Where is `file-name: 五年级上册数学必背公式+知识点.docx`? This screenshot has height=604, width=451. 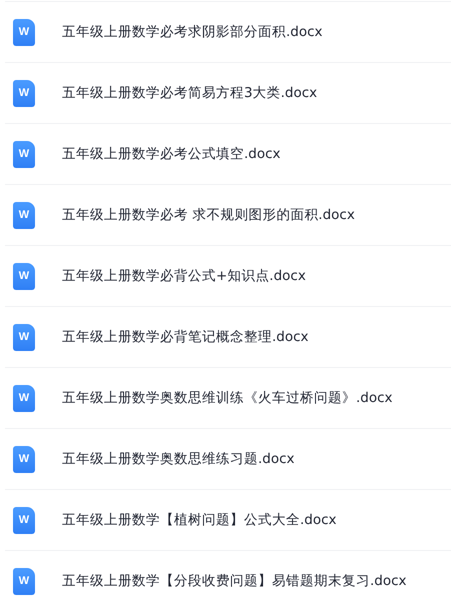 file-name: 五年级上册数学必背公式+知识点.docx is located at coordinates (184, 276).